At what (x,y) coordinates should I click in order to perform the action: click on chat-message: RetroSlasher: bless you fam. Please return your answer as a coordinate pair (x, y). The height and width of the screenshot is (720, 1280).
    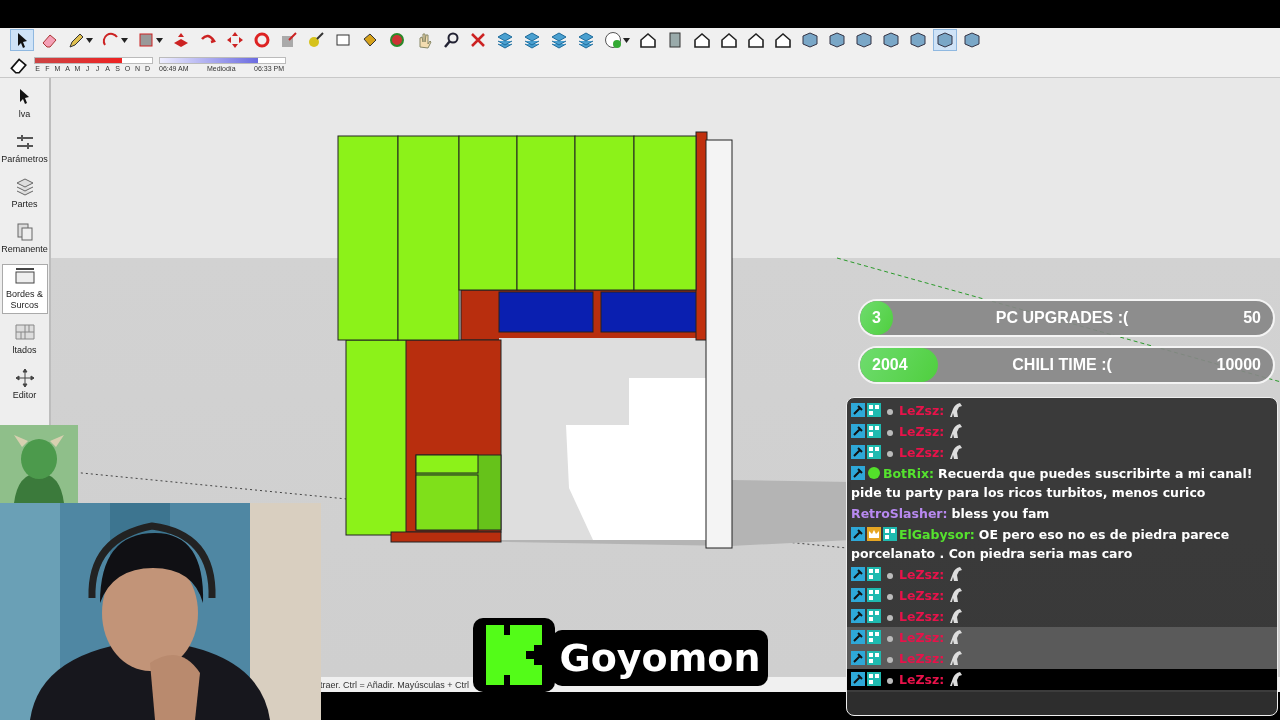
    Looking at the image, I should click on (950, 514).